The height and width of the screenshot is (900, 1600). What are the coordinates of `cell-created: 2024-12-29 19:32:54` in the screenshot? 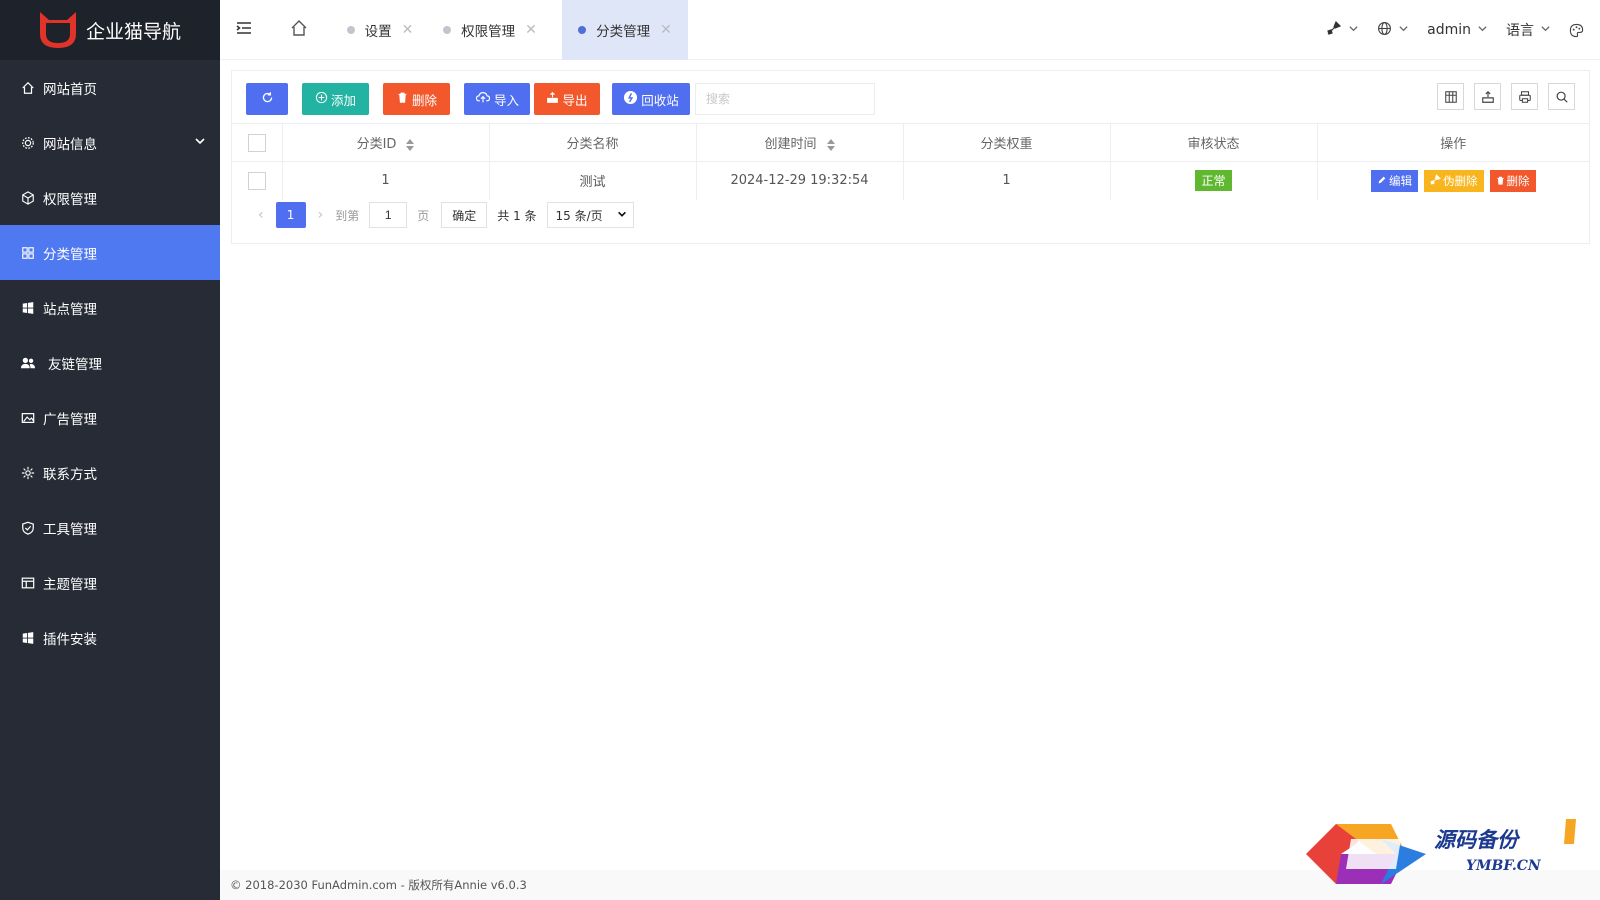 It's located at (800, 180).